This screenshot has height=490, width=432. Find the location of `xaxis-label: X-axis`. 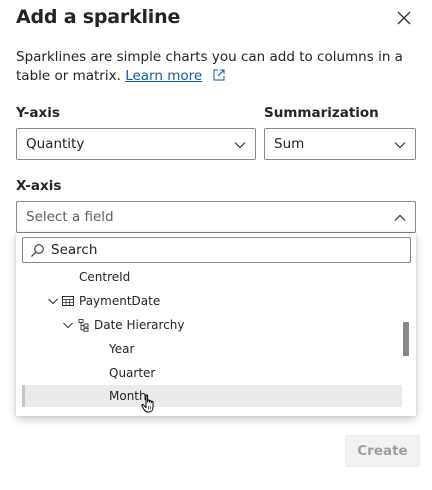

xaxis-label: X-axis is located at coordinates (39, 186).